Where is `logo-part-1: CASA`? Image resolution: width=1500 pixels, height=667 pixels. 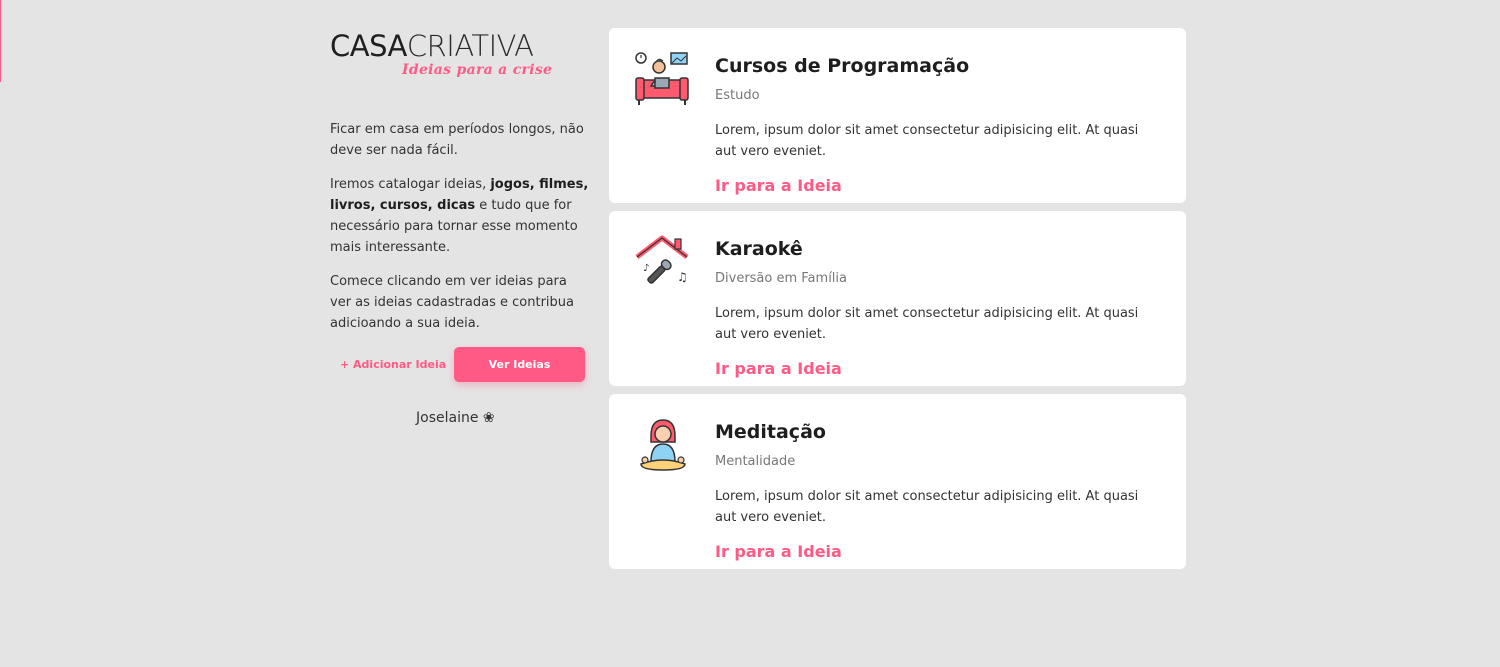
logo-part-1: CASA is located at coordinates (368, 46).